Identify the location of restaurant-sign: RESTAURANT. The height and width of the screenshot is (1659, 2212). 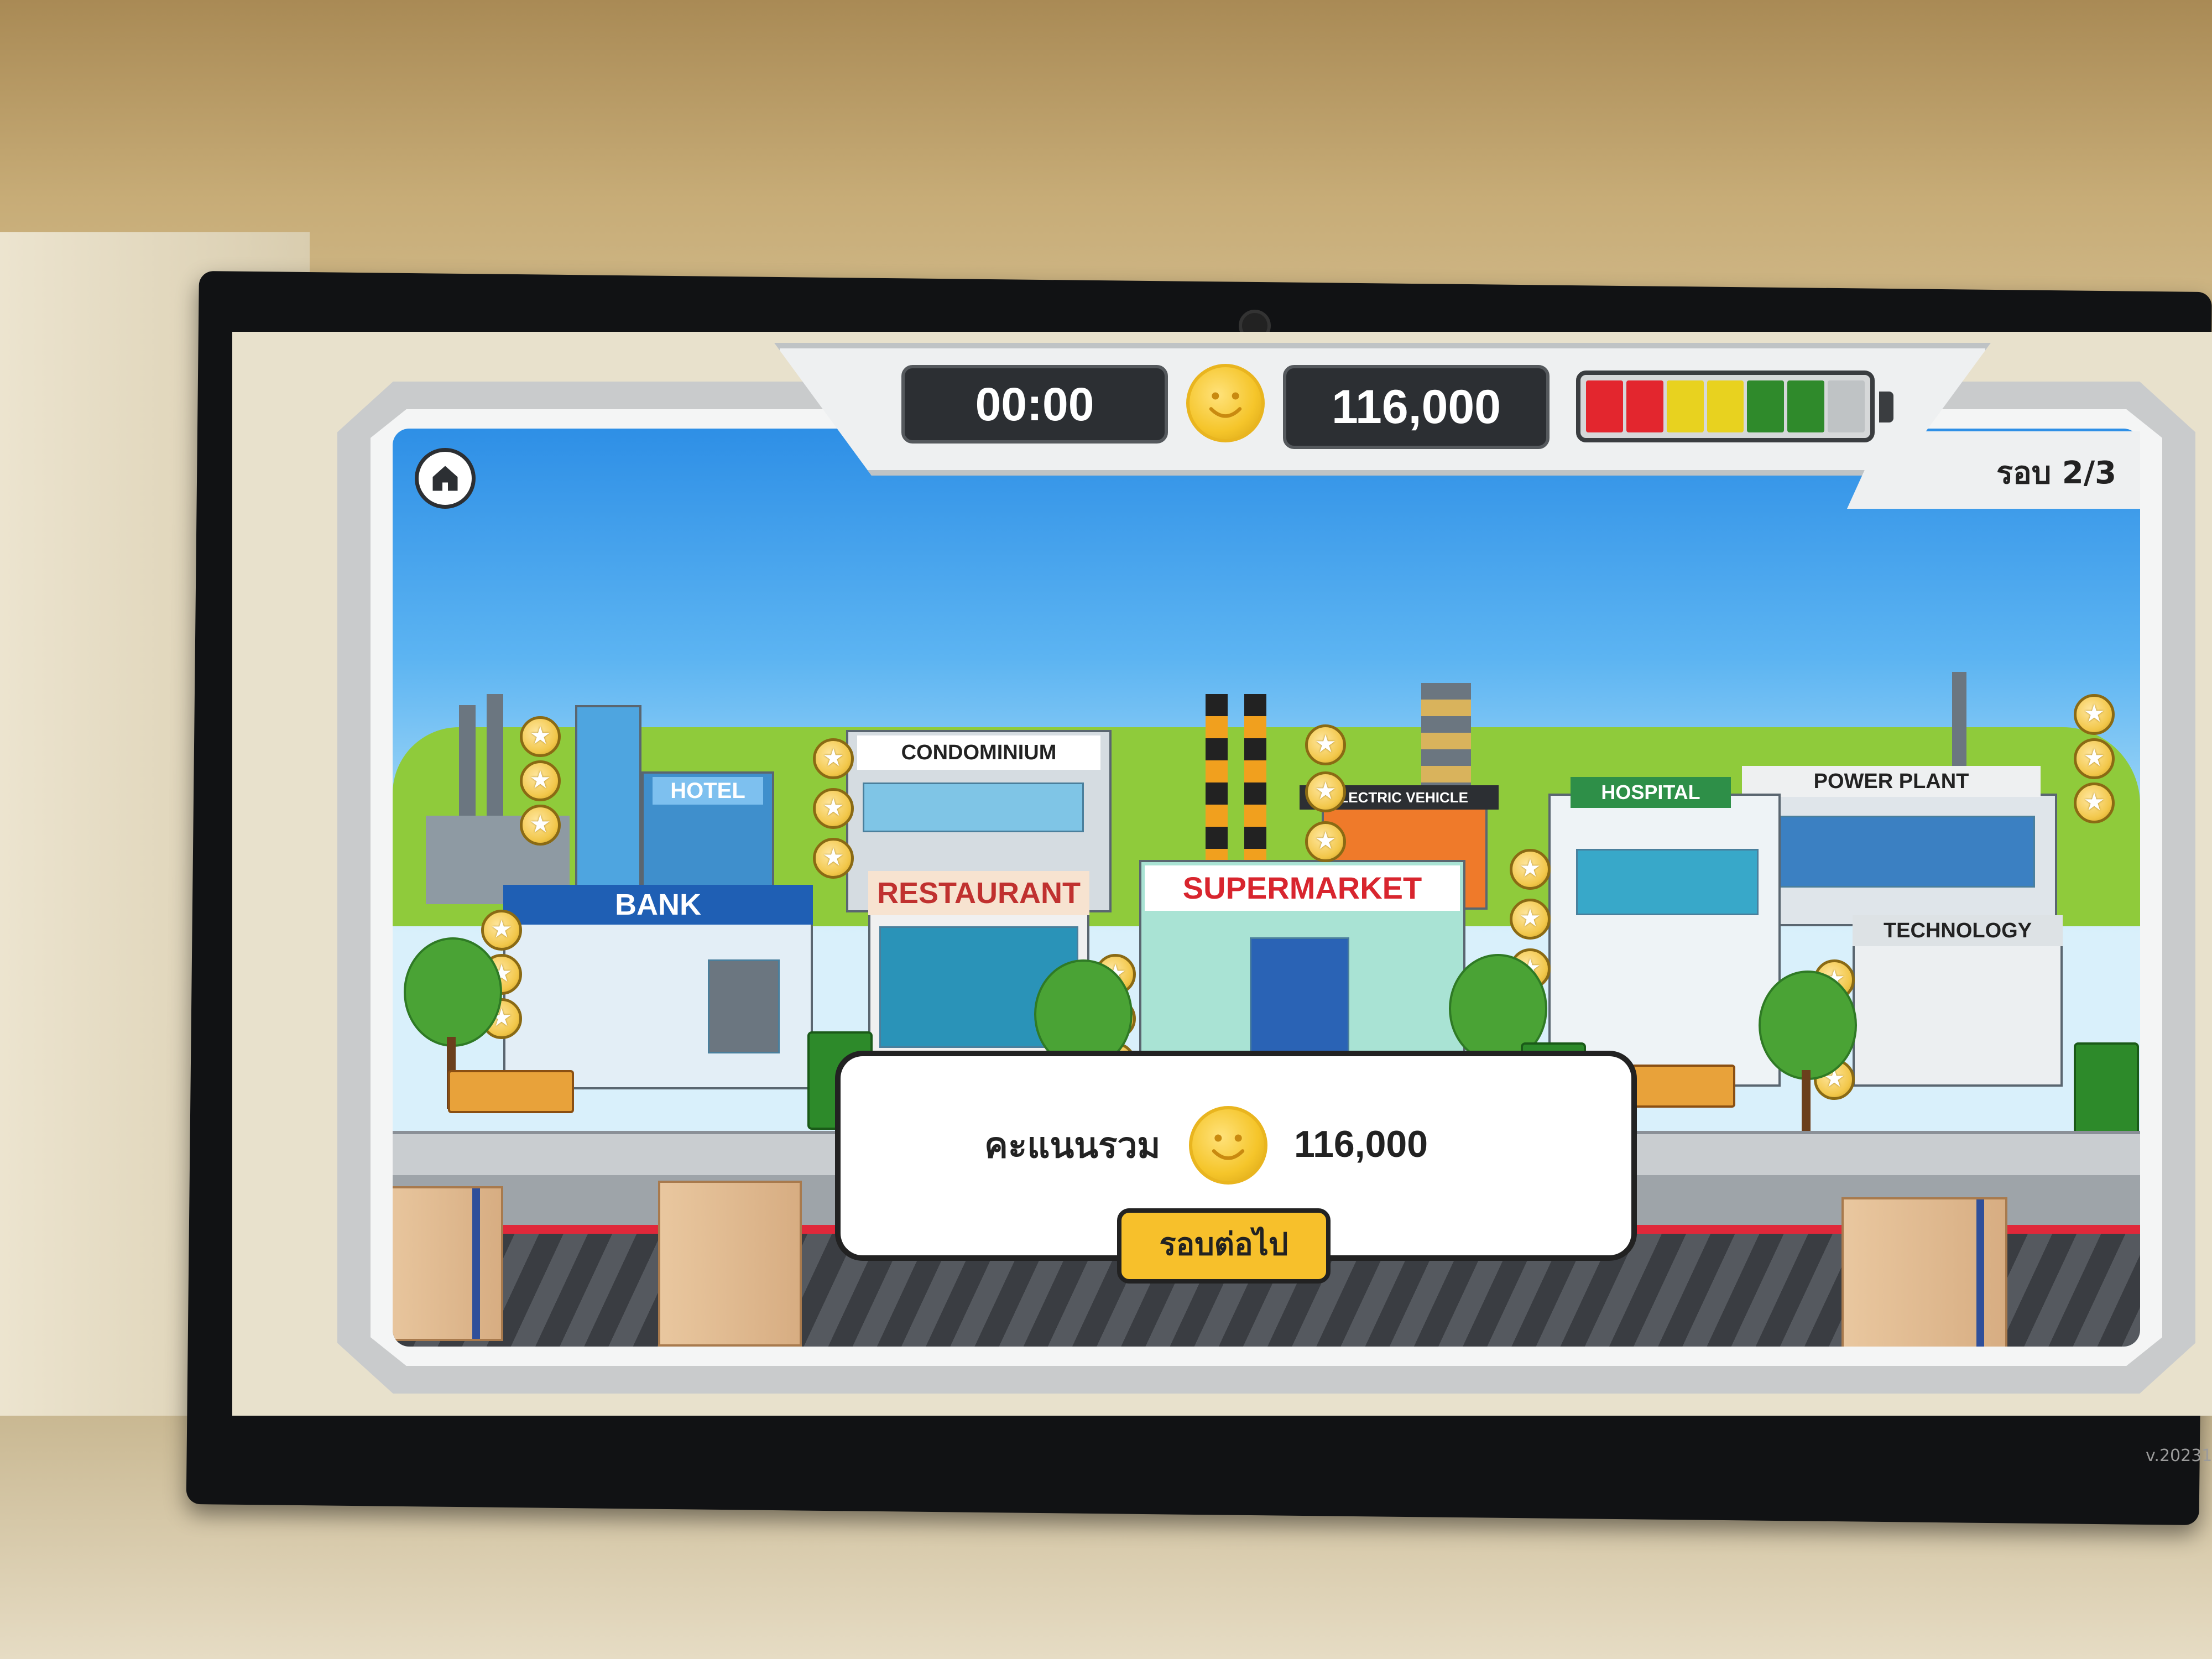
(979, 893).